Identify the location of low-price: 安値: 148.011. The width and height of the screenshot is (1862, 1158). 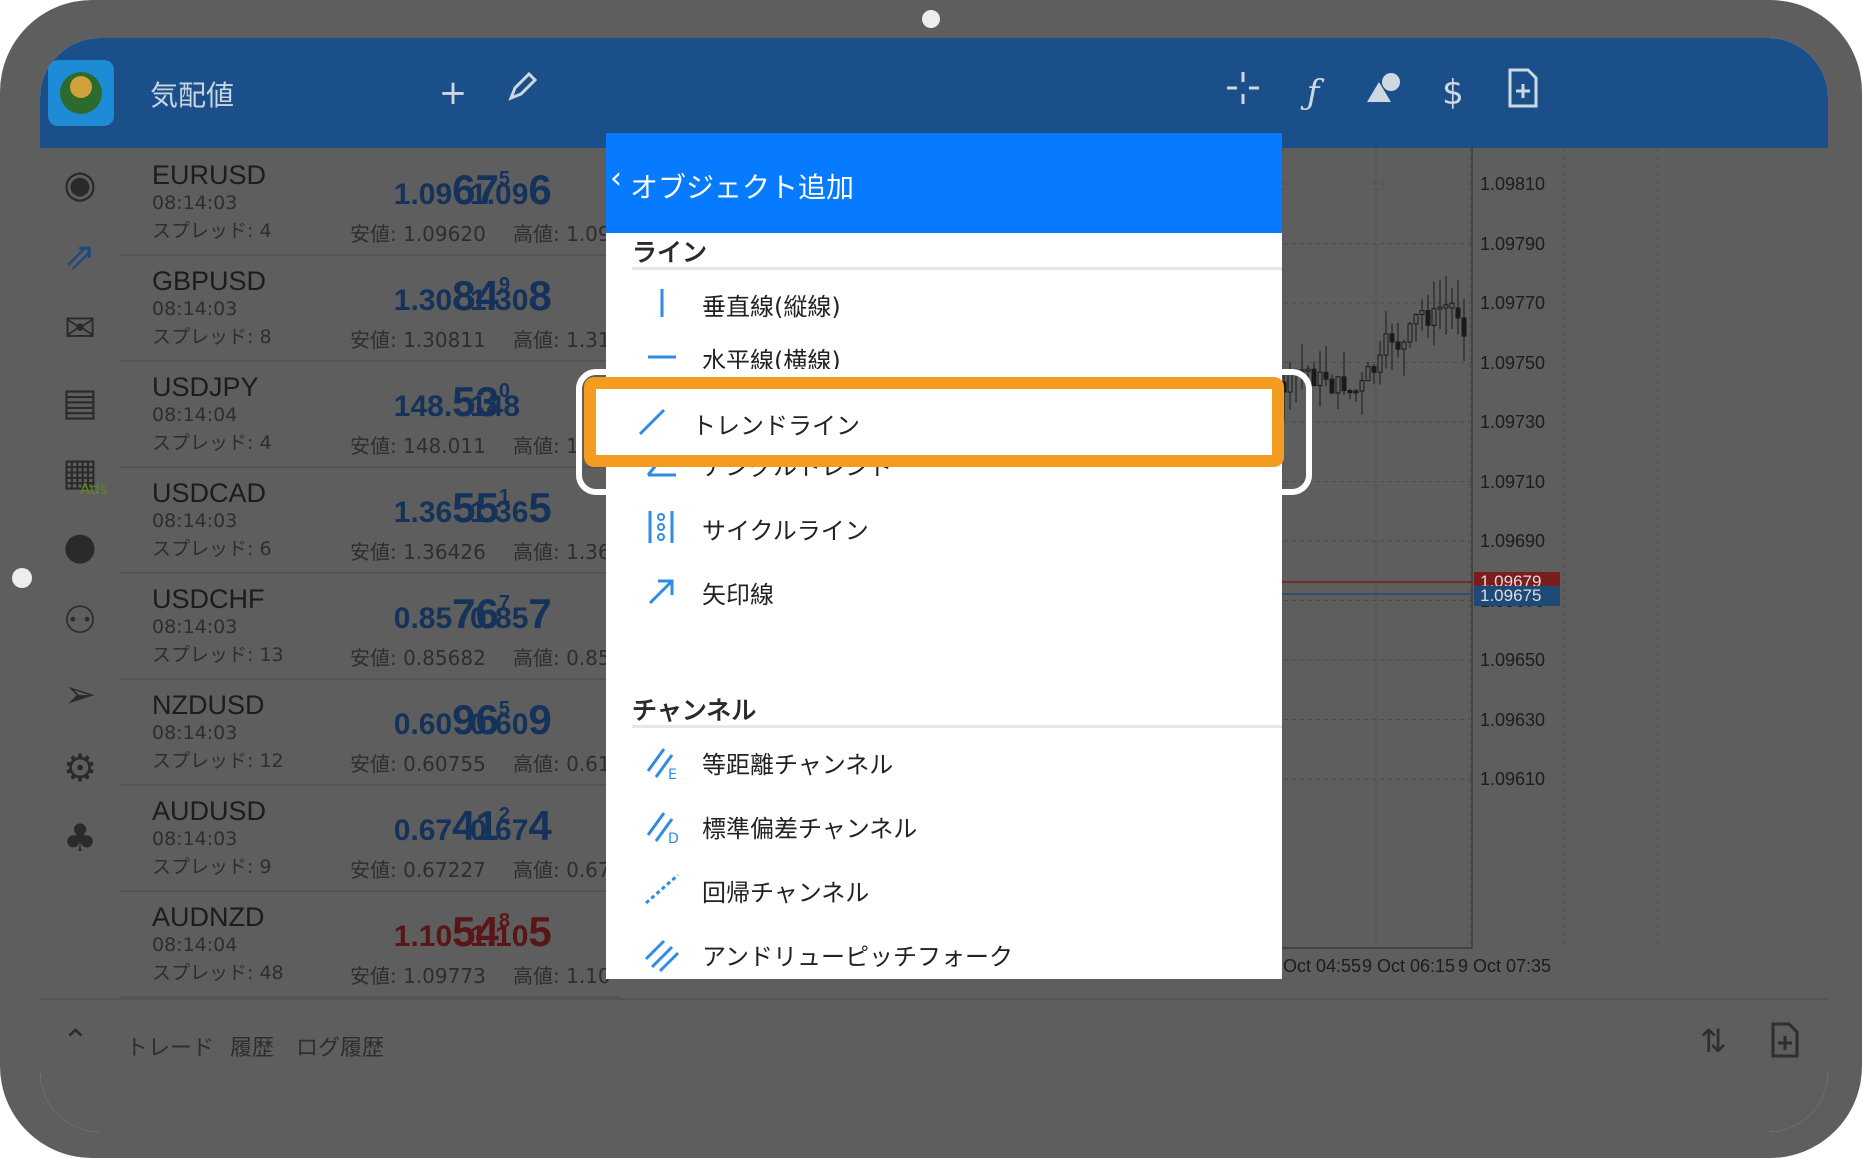
(418, 446).